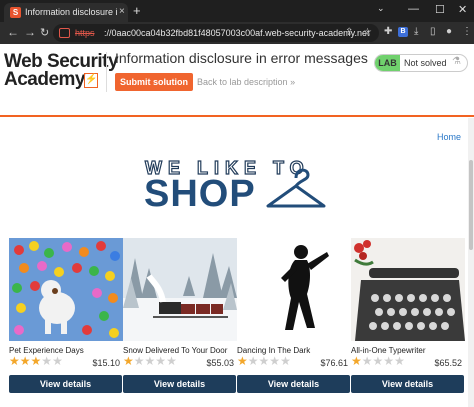  Describe the element at coordinates (381, 8) in the screenshot. I see `tab-search-icon: ⌄` at that location.